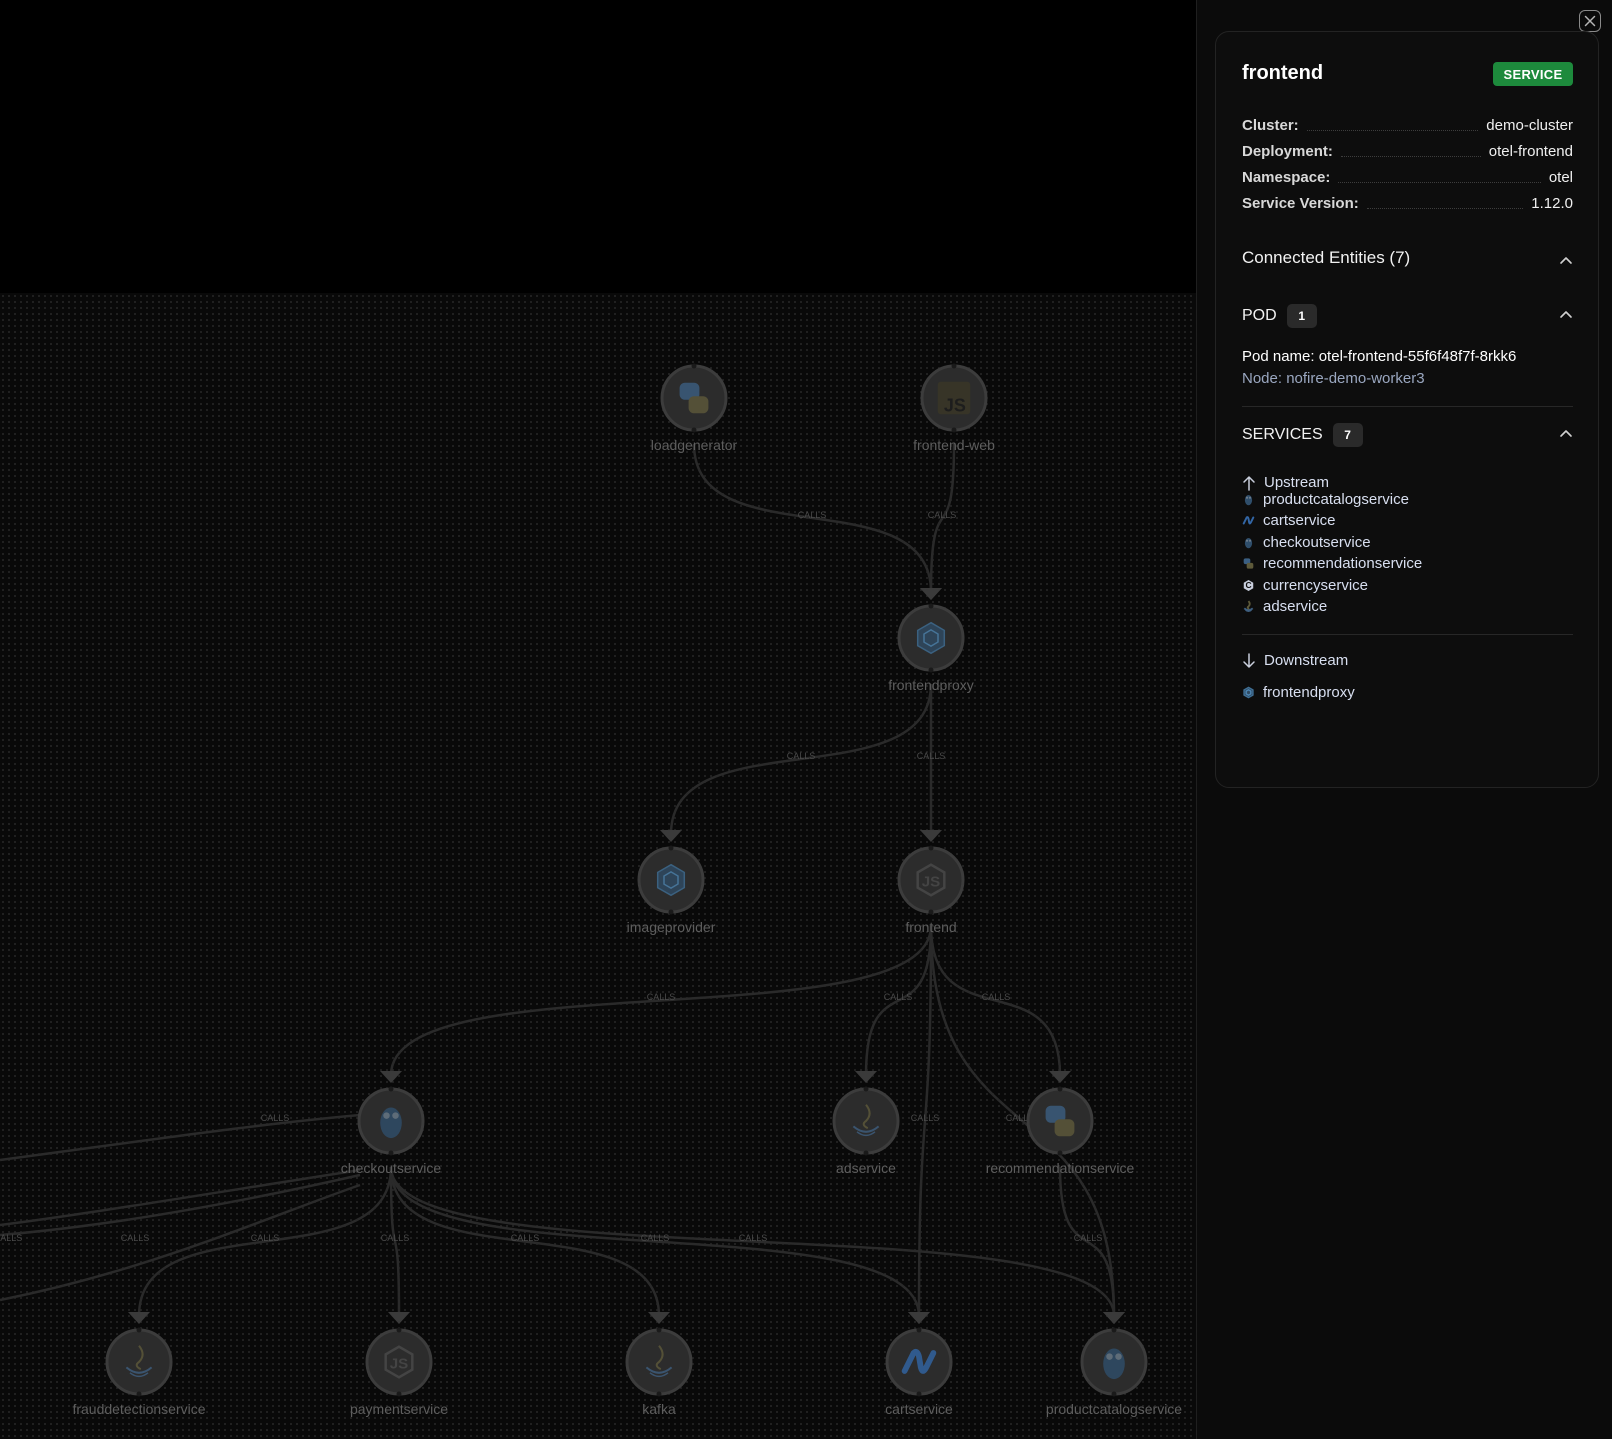 This screenshot has height=1439, width=1612. I want to click on graph-node-imageprovider: imageprovider, so click(671, 890).